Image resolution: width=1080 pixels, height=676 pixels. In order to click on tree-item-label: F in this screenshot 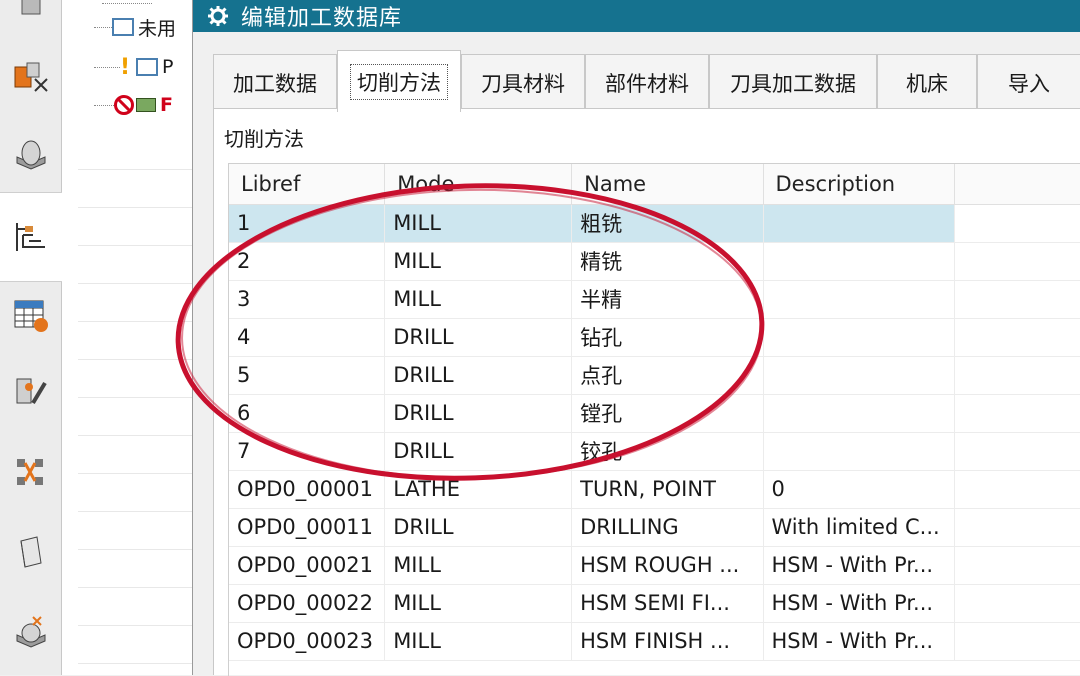, I will do `click(166, 105)`.